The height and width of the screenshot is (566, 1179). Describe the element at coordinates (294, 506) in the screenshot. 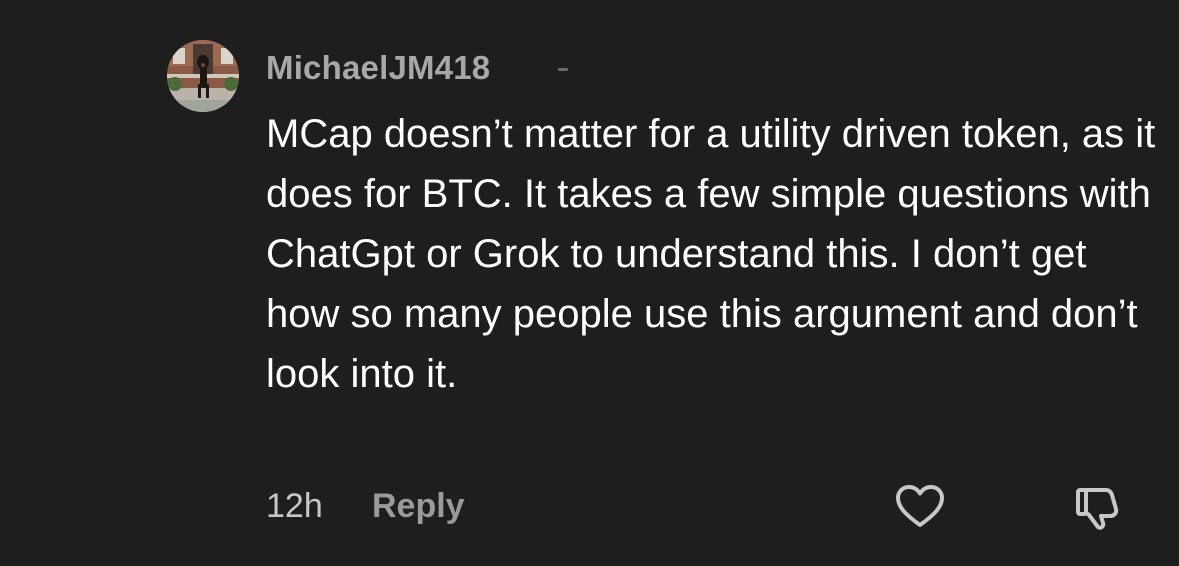

I see `timestamp: 12h` at that location.